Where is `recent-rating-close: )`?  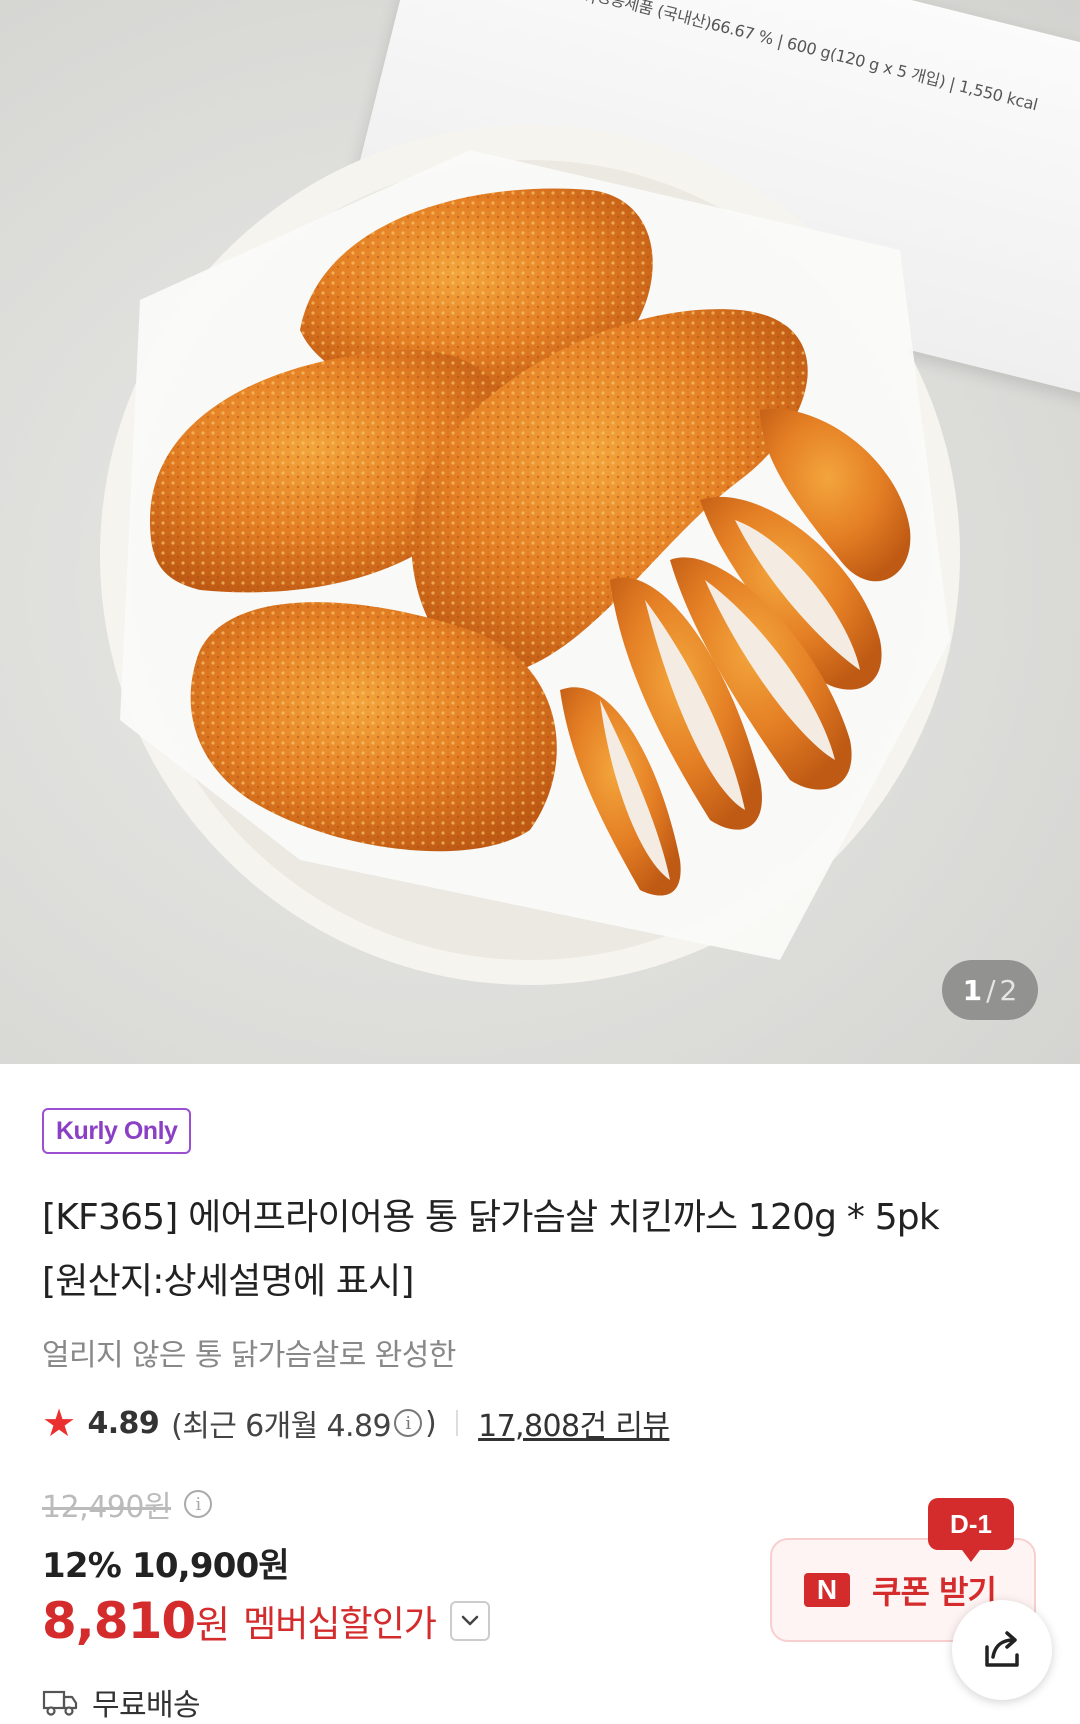
recent-rating-close: ) is located at coordinates (430, 1423).